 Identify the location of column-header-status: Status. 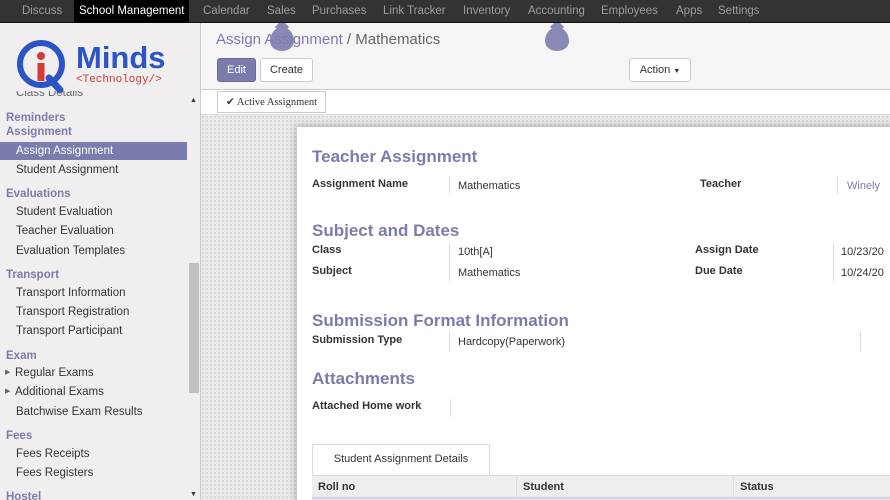
(812, 487).